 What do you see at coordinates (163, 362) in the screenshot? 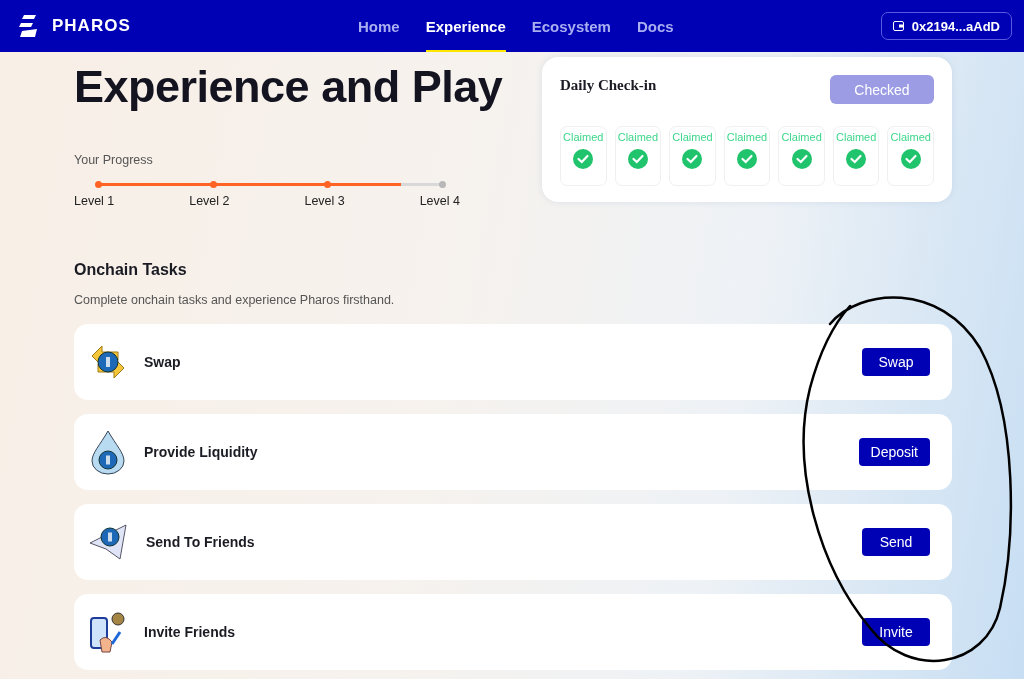
I see `task-name: Swap` at bounding box center [163, 362].